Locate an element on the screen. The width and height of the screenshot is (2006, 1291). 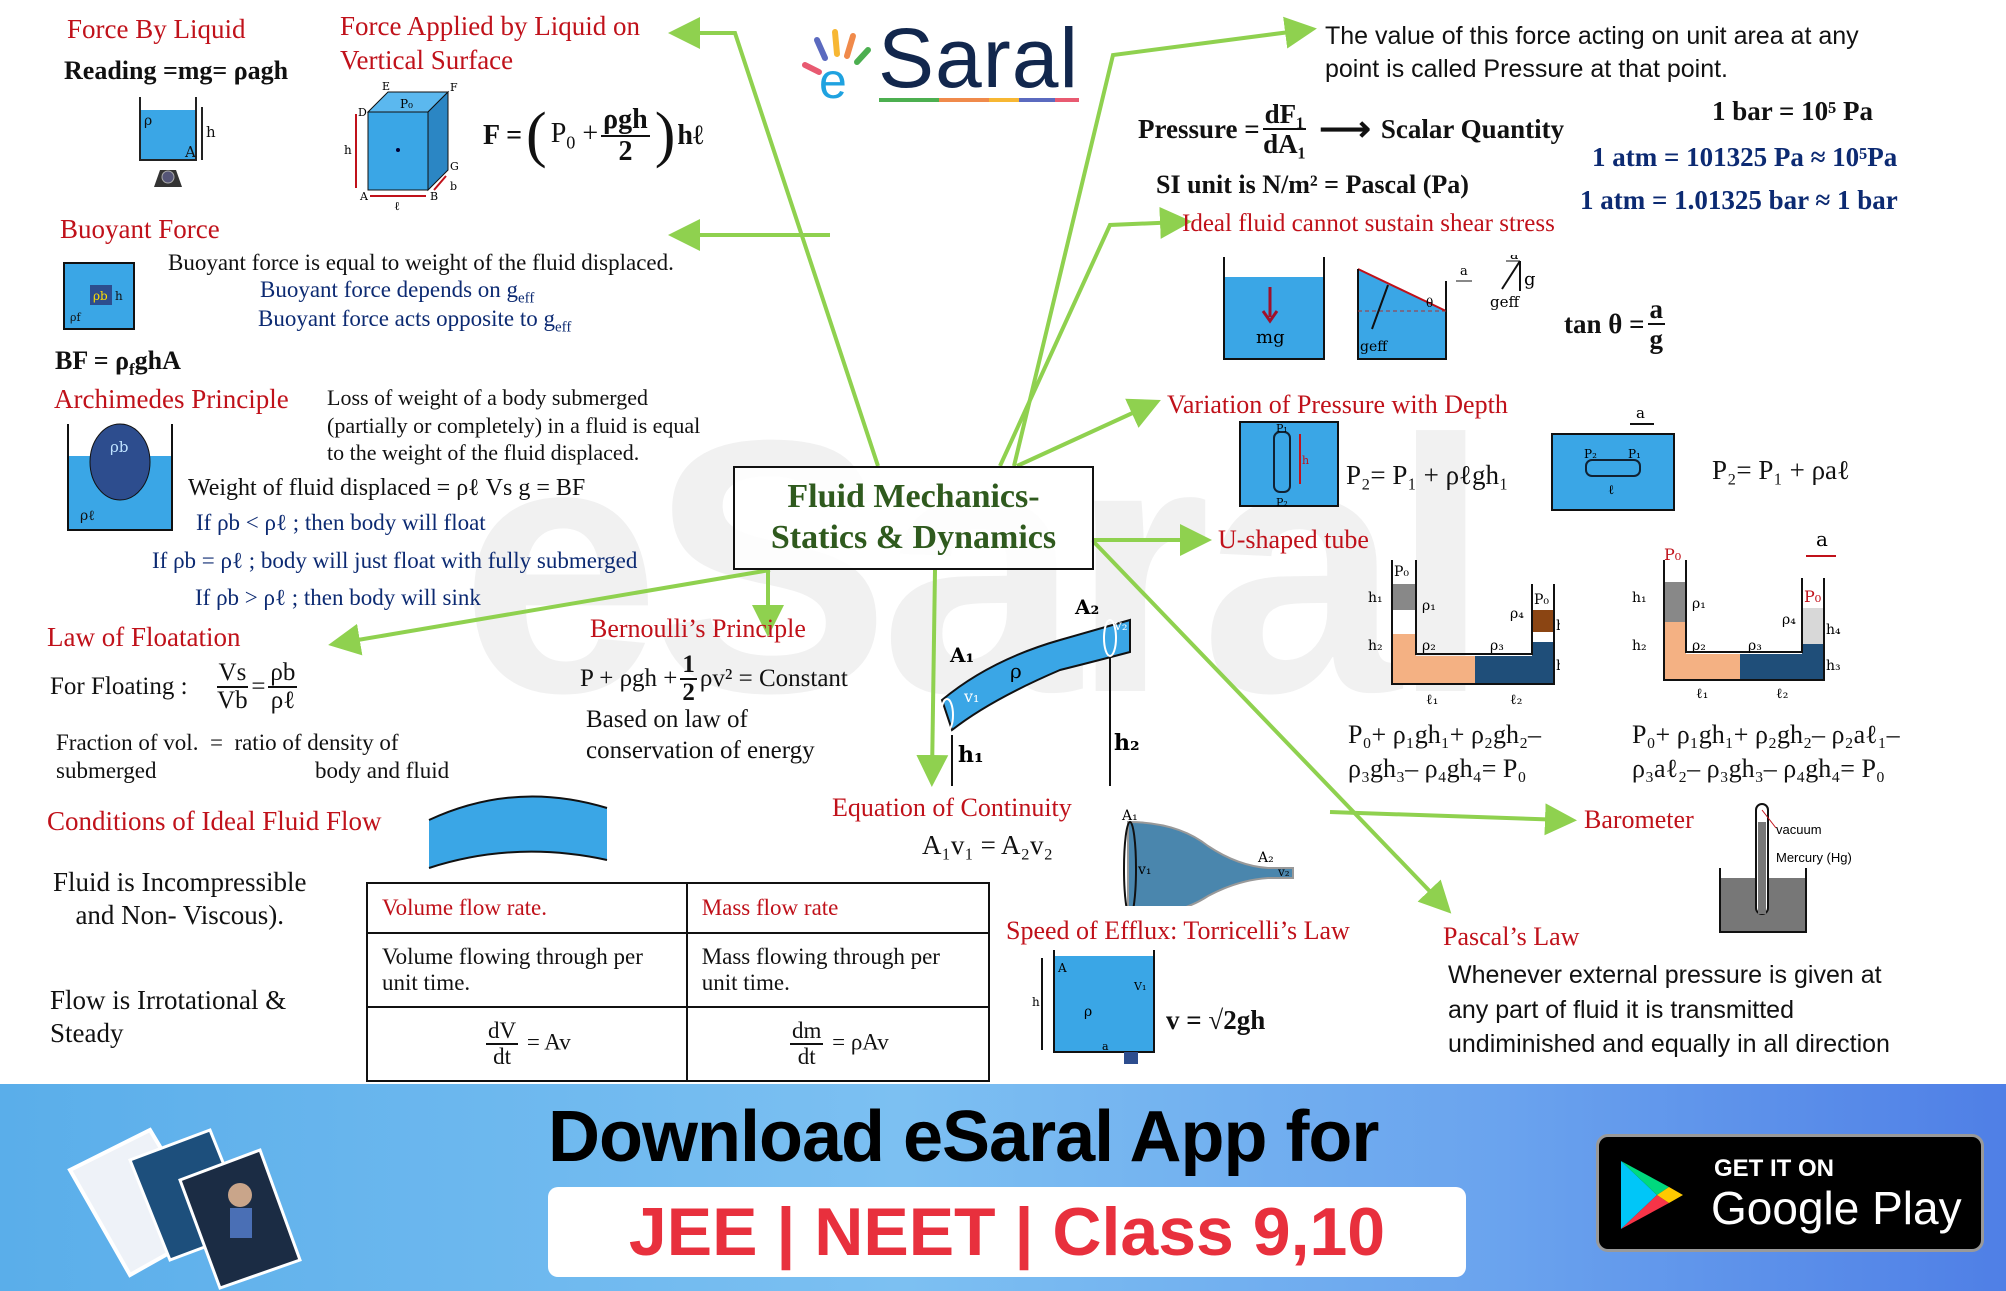
store-line1: GET IT ON is located at coordinates (1774, 1168).